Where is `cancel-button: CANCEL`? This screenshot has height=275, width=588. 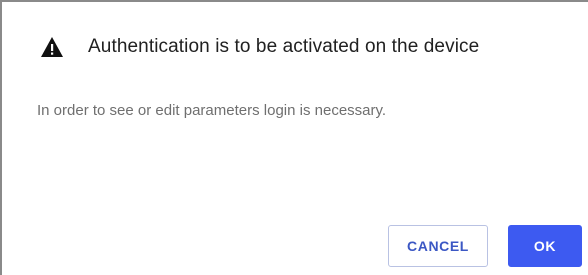
cancel-button: CANCEL is located at coordinates (438, 246).